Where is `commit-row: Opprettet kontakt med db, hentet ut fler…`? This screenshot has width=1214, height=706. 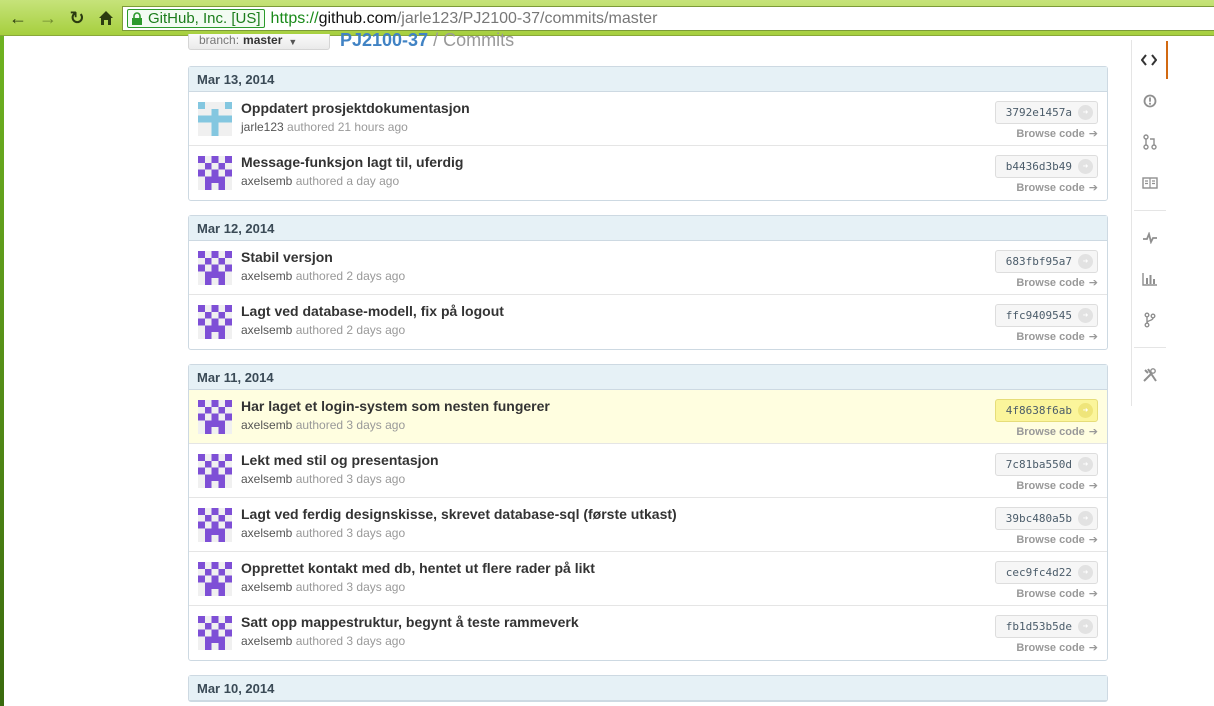
commit-row: Opprettet kontakt med db, hentet ut fler… is located at coordinates (648, 579).